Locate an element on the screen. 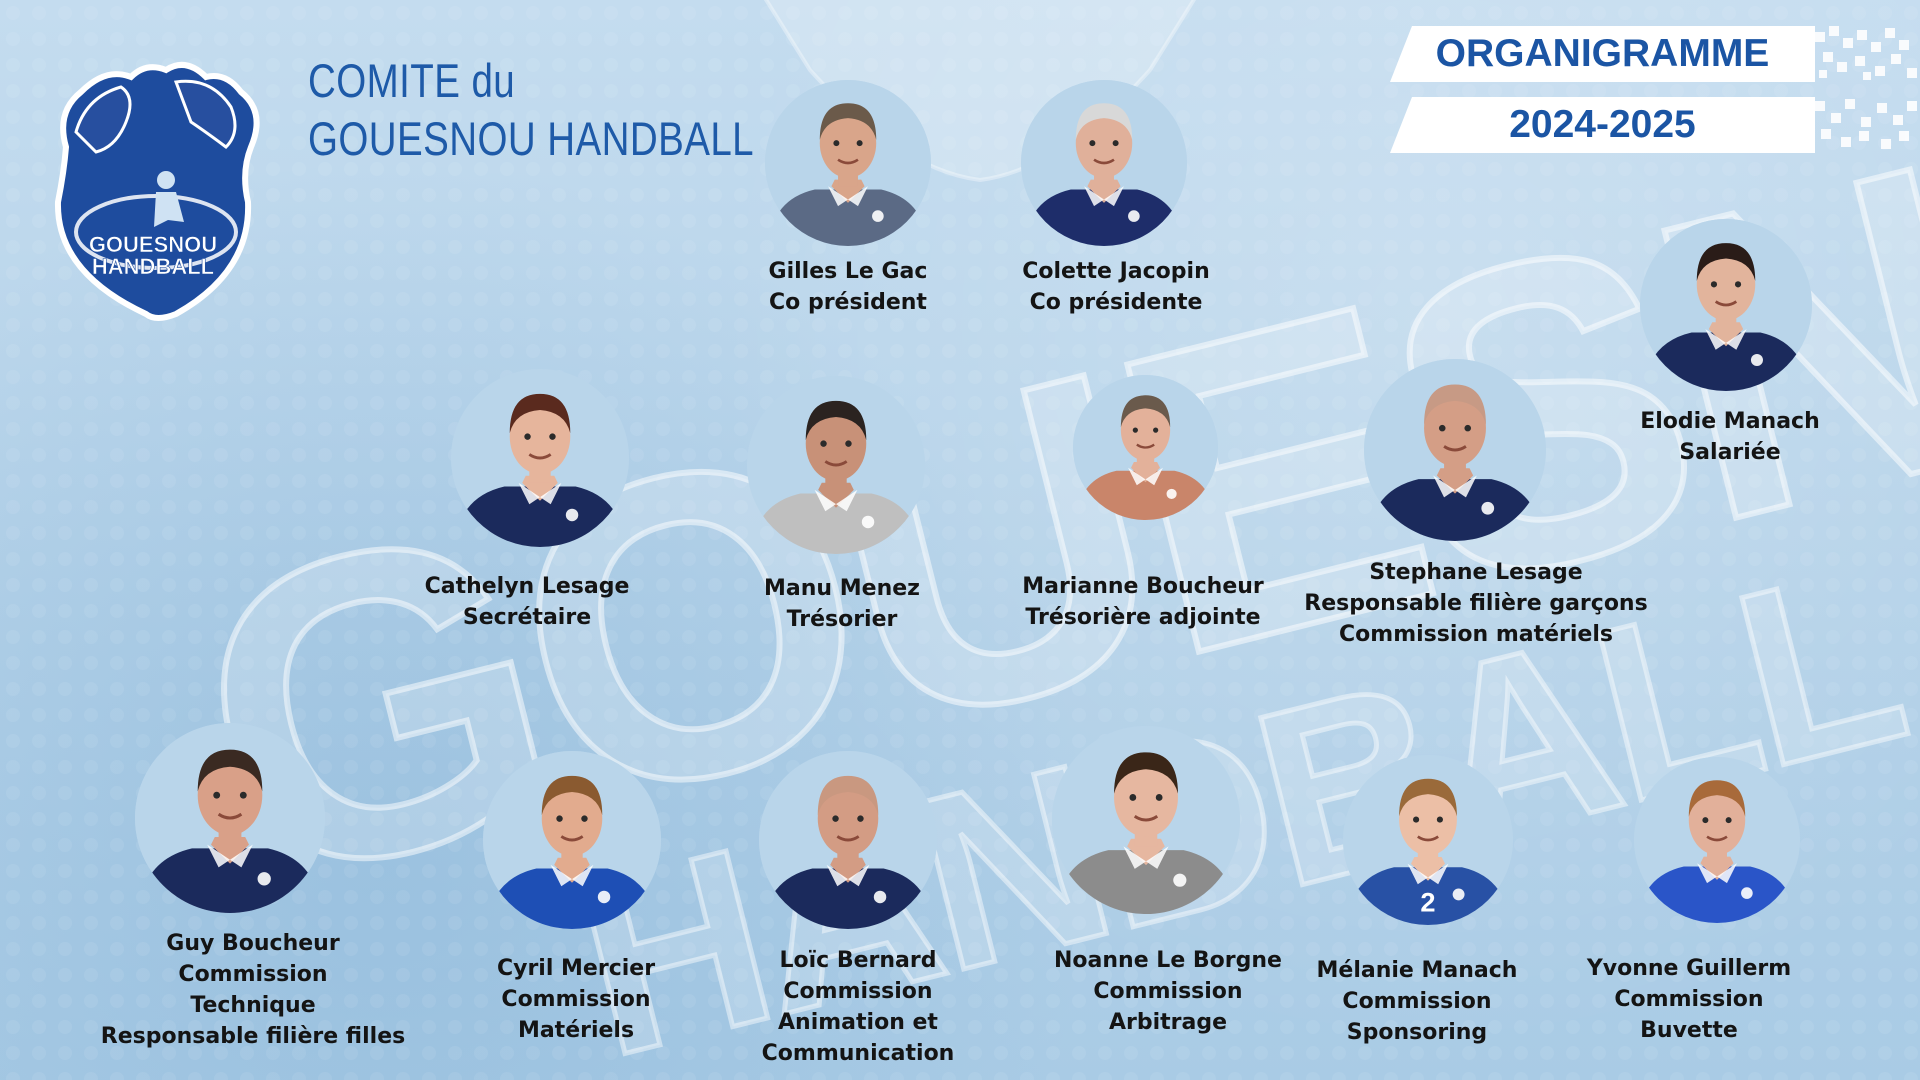 Image resolution: width=1920 pixels, height=1080 pixels. member-role: Commission matériels is located at coordinates (1476, 634).